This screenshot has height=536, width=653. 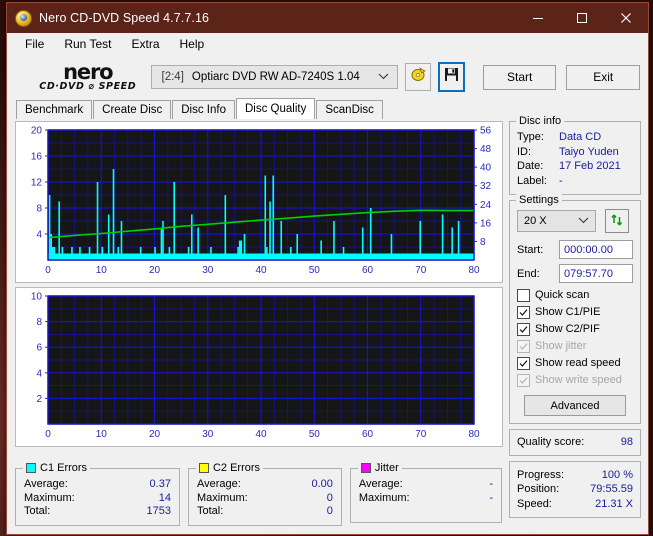 I want to click on speed-value: 21.31 X, so click(x=614, y=503).